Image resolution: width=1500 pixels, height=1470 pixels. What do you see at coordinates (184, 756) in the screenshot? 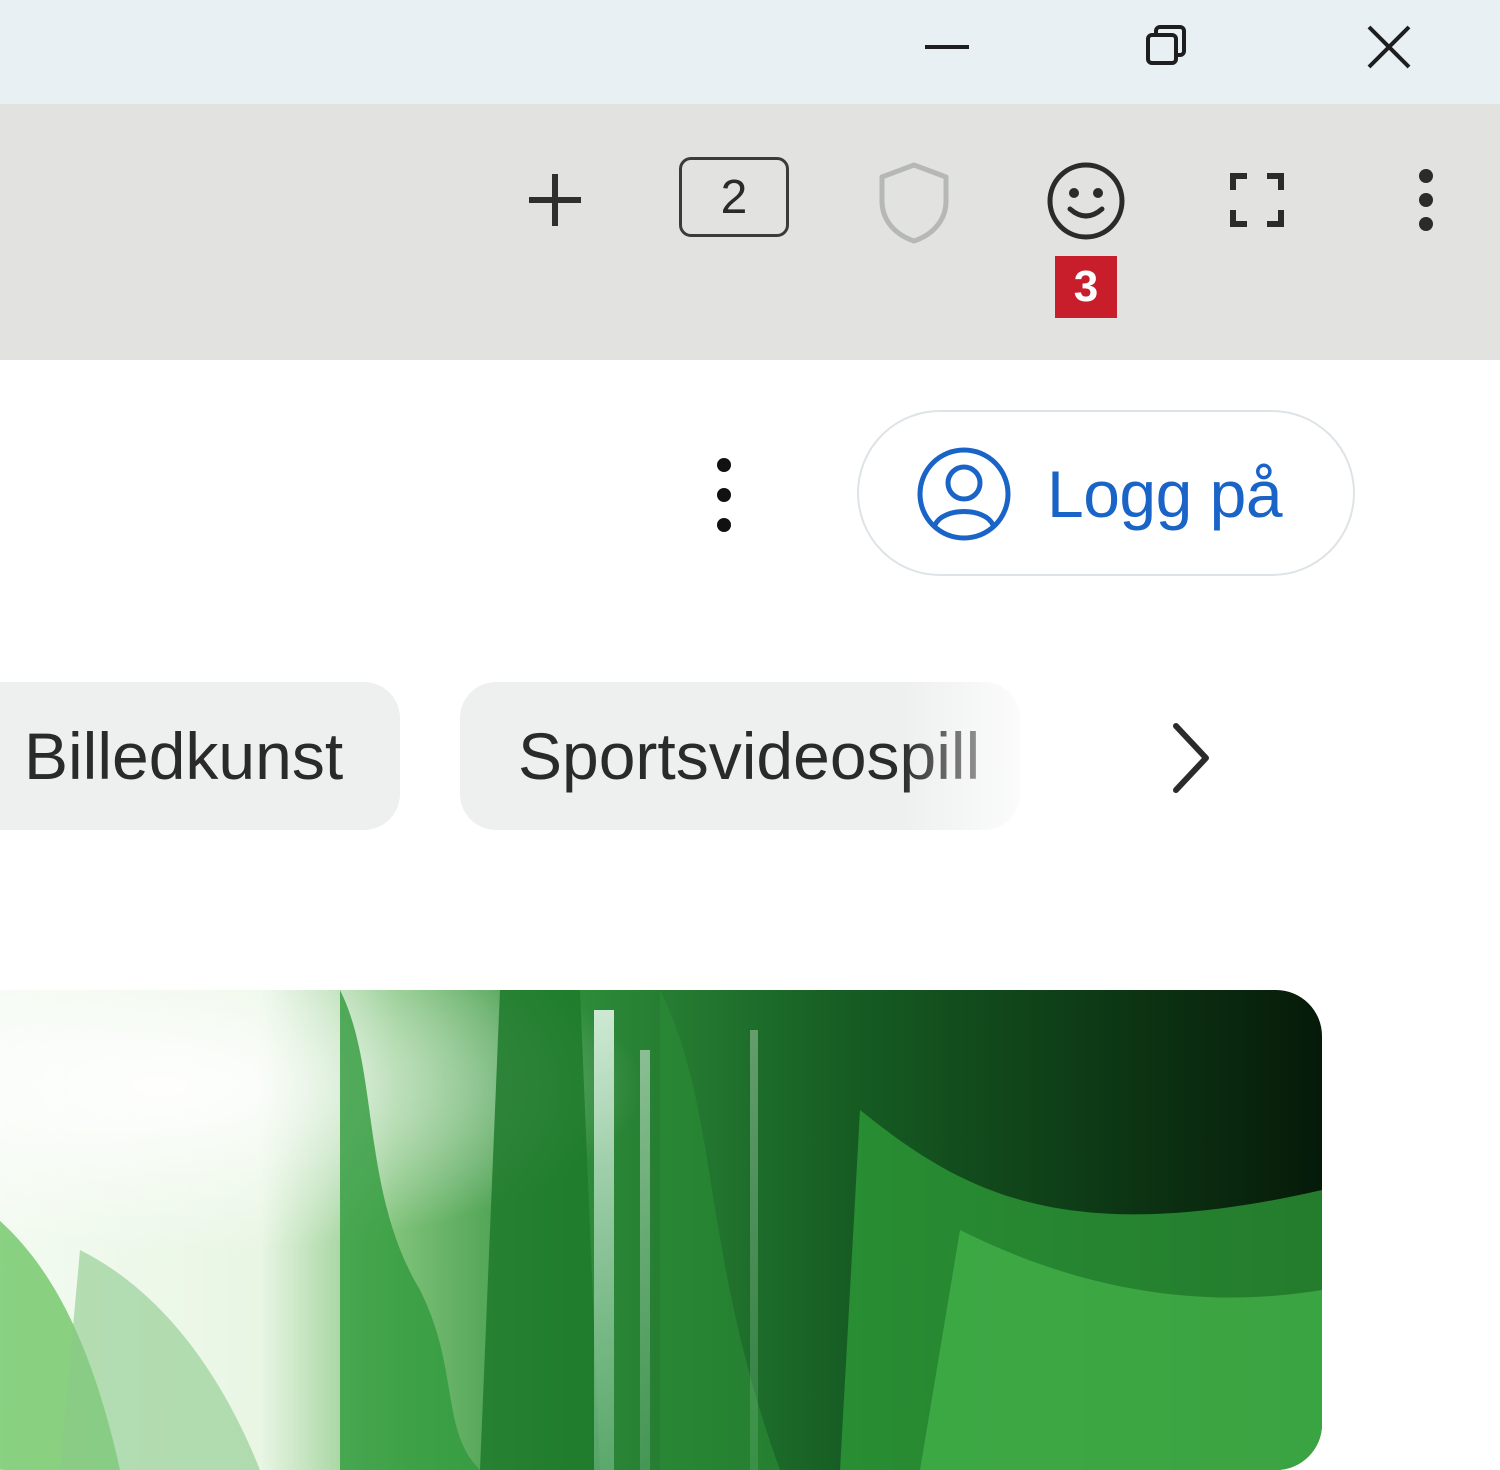
I see `chip-label: Billedkunst` at bounding box center [184, 756].